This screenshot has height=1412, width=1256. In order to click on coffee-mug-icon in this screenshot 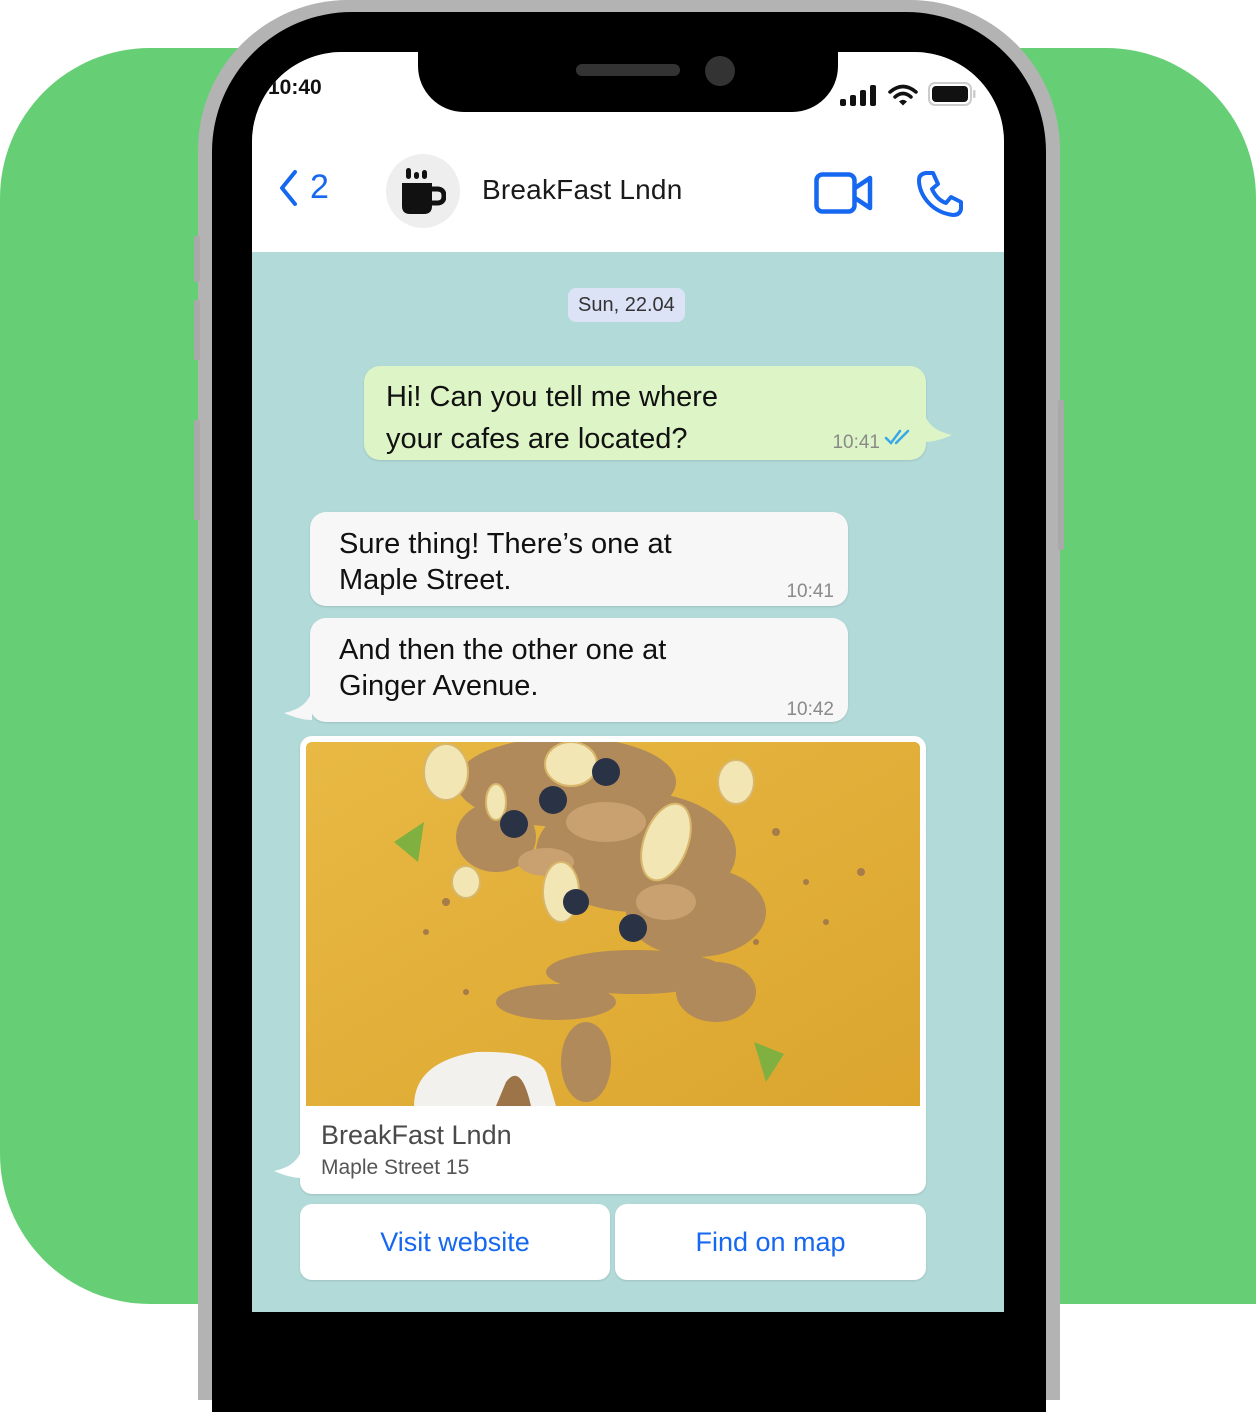, I will do `click(424, 191)`.